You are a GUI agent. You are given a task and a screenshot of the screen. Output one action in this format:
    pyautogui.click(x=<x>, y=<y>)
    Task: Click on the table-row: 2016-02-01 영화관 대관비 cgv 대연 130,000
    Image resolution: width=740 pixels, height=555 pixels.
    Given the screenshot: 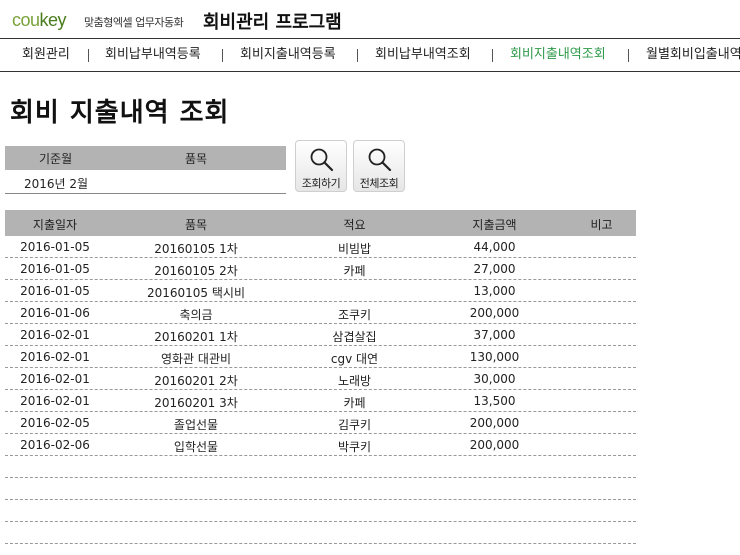 What is the action you would take?
    pyautogui.click(x=320, y=357)
    